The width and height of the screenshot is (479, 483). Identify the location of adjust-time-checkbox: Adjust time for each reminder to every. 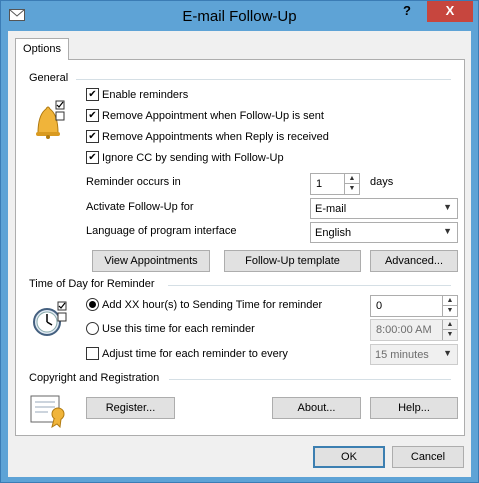
(187, 353).